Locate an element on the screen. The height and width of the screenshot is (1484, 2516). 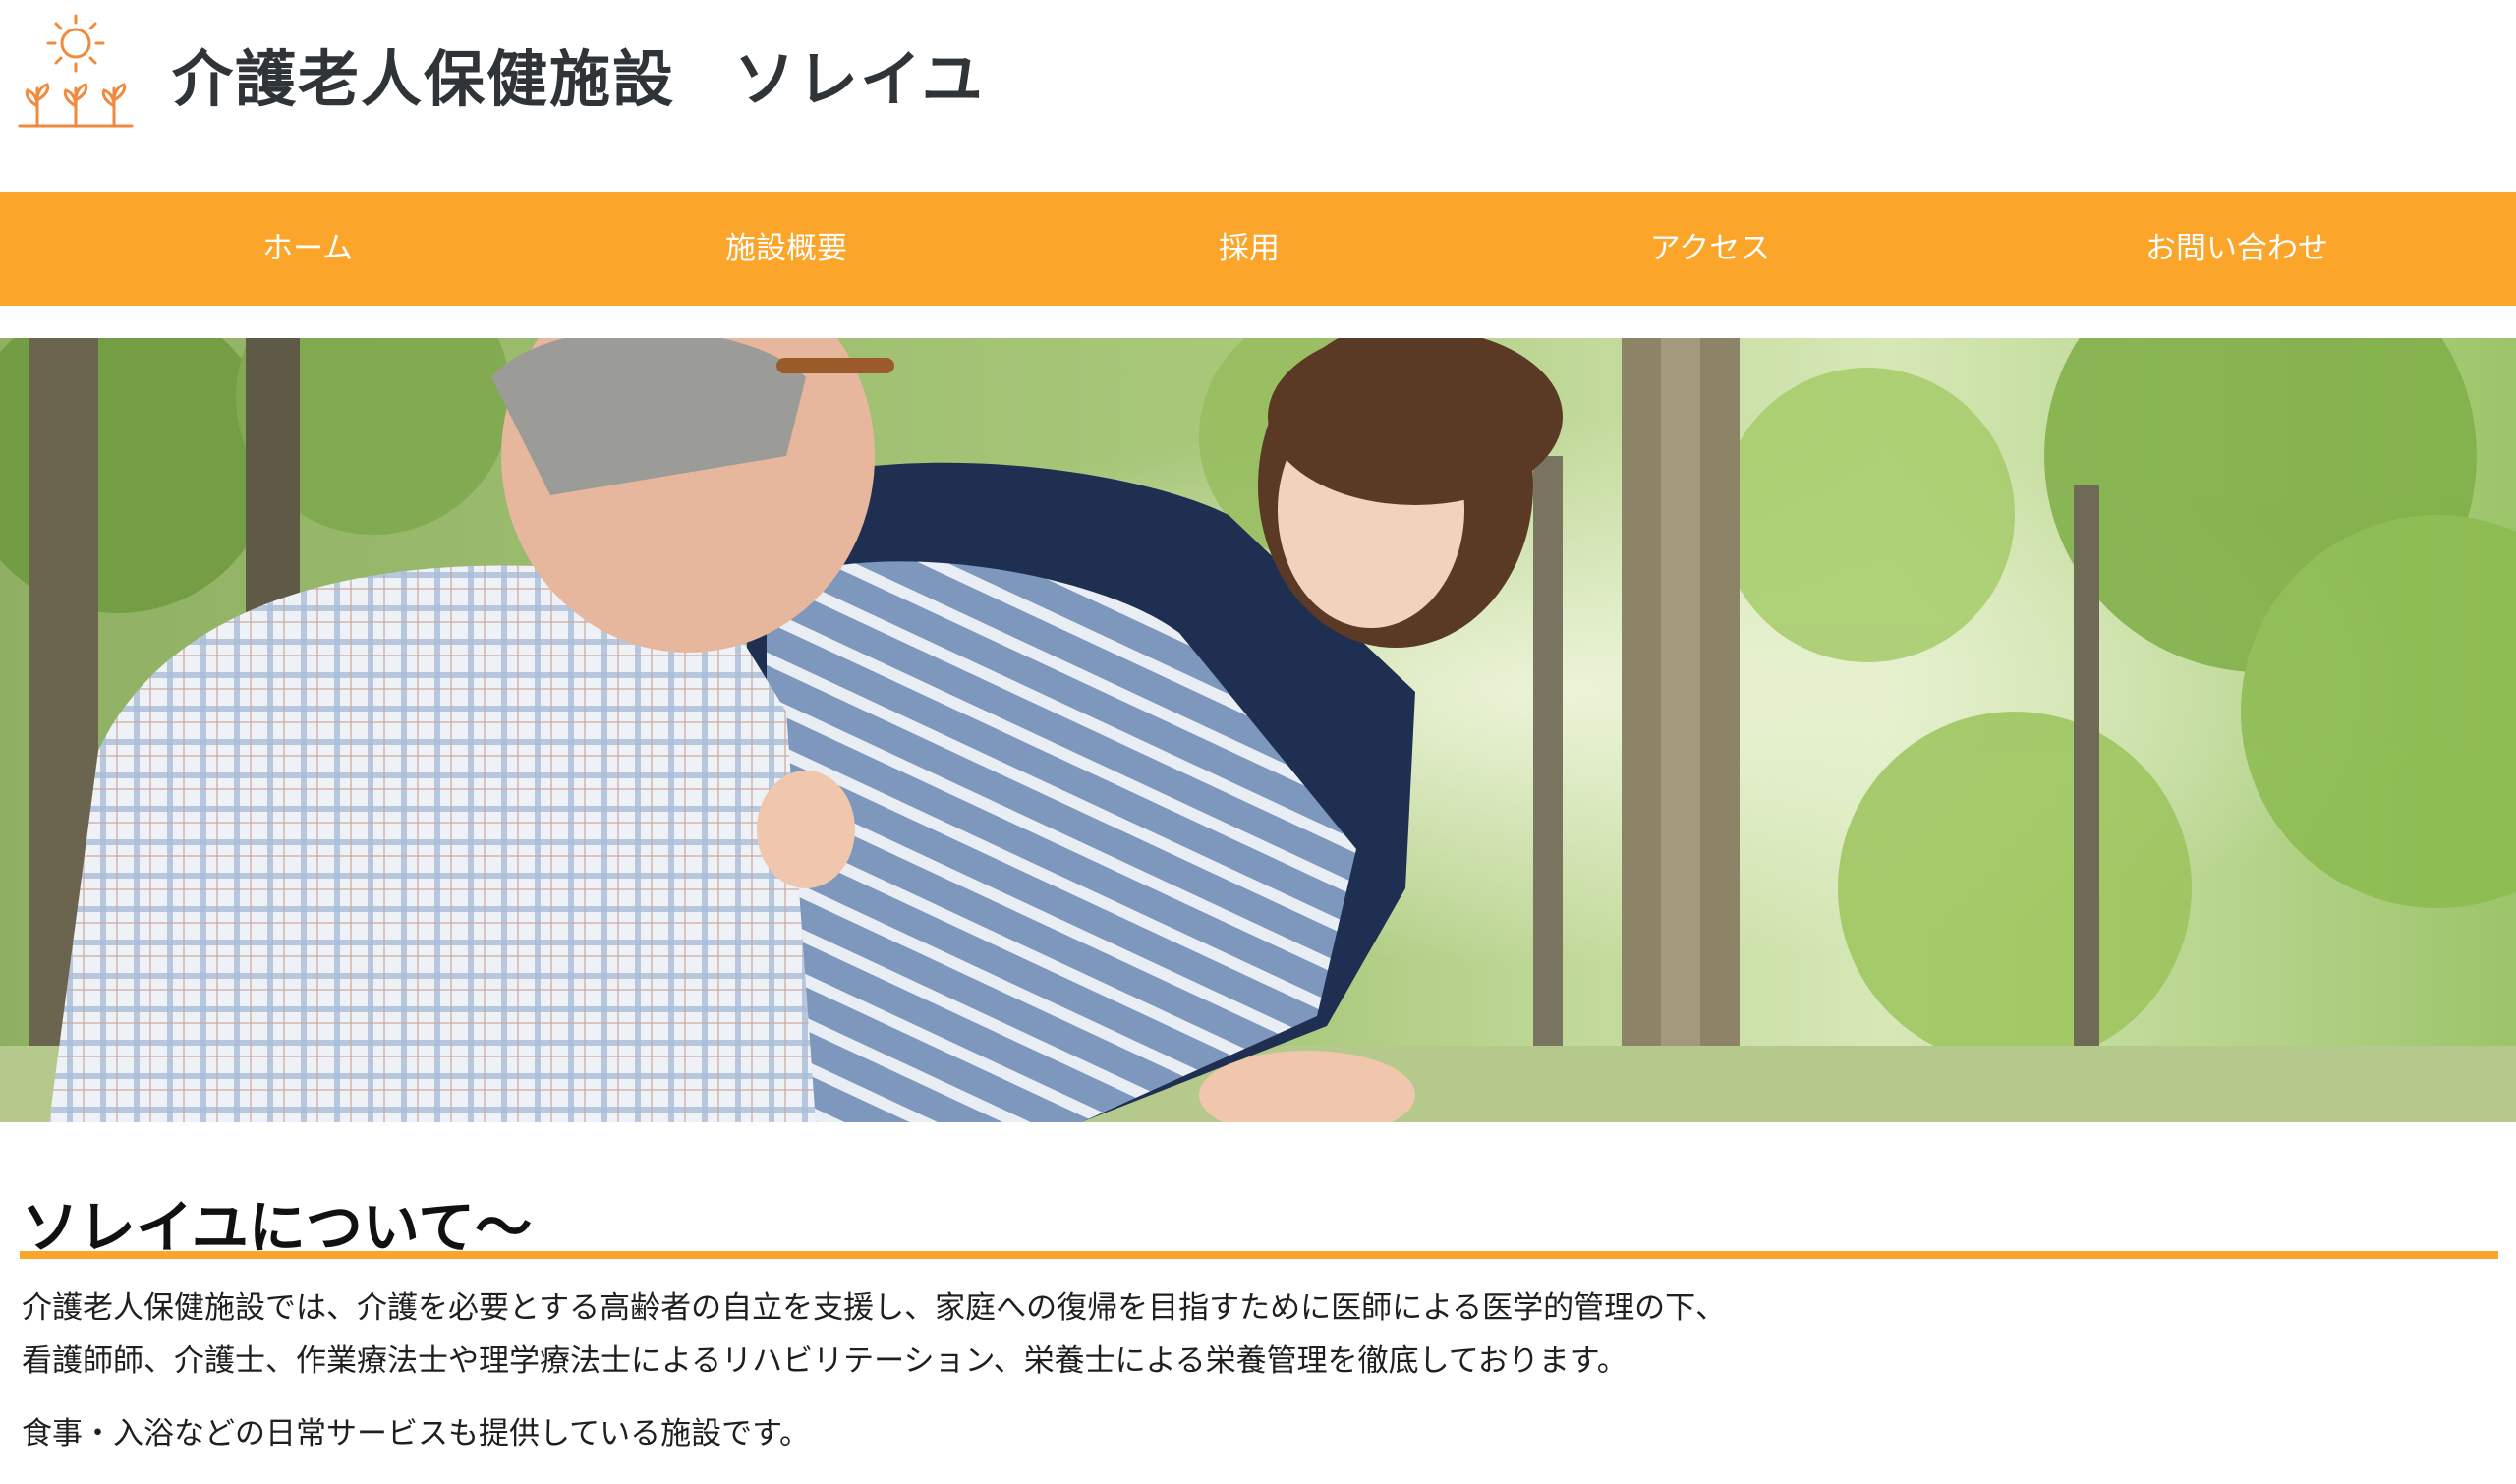
site-title: 介護老人保健施設 ソレイユ is located at coordinates (578, 73).